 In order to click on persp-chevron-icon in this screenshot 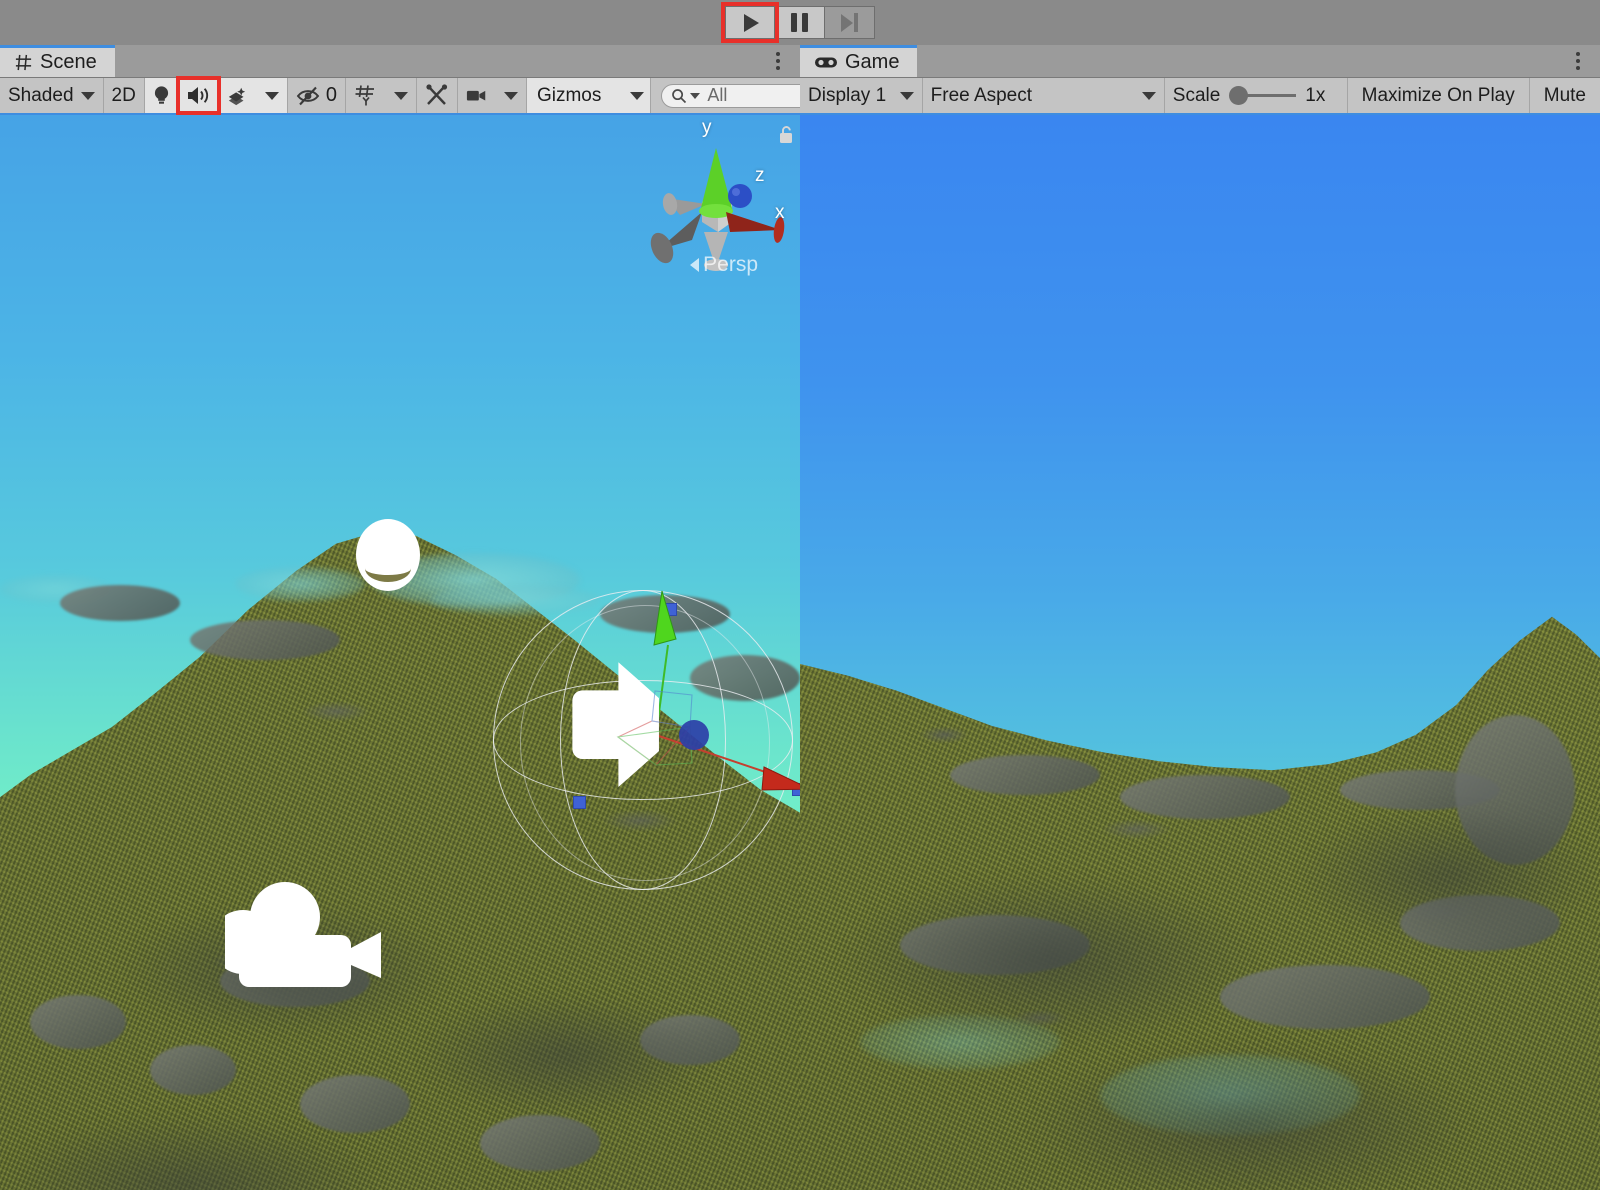, I will do `click(695, 265)`.